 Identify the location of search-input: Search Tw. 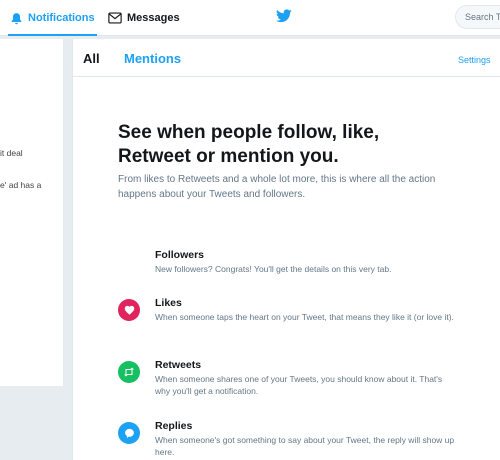
(477, 17).